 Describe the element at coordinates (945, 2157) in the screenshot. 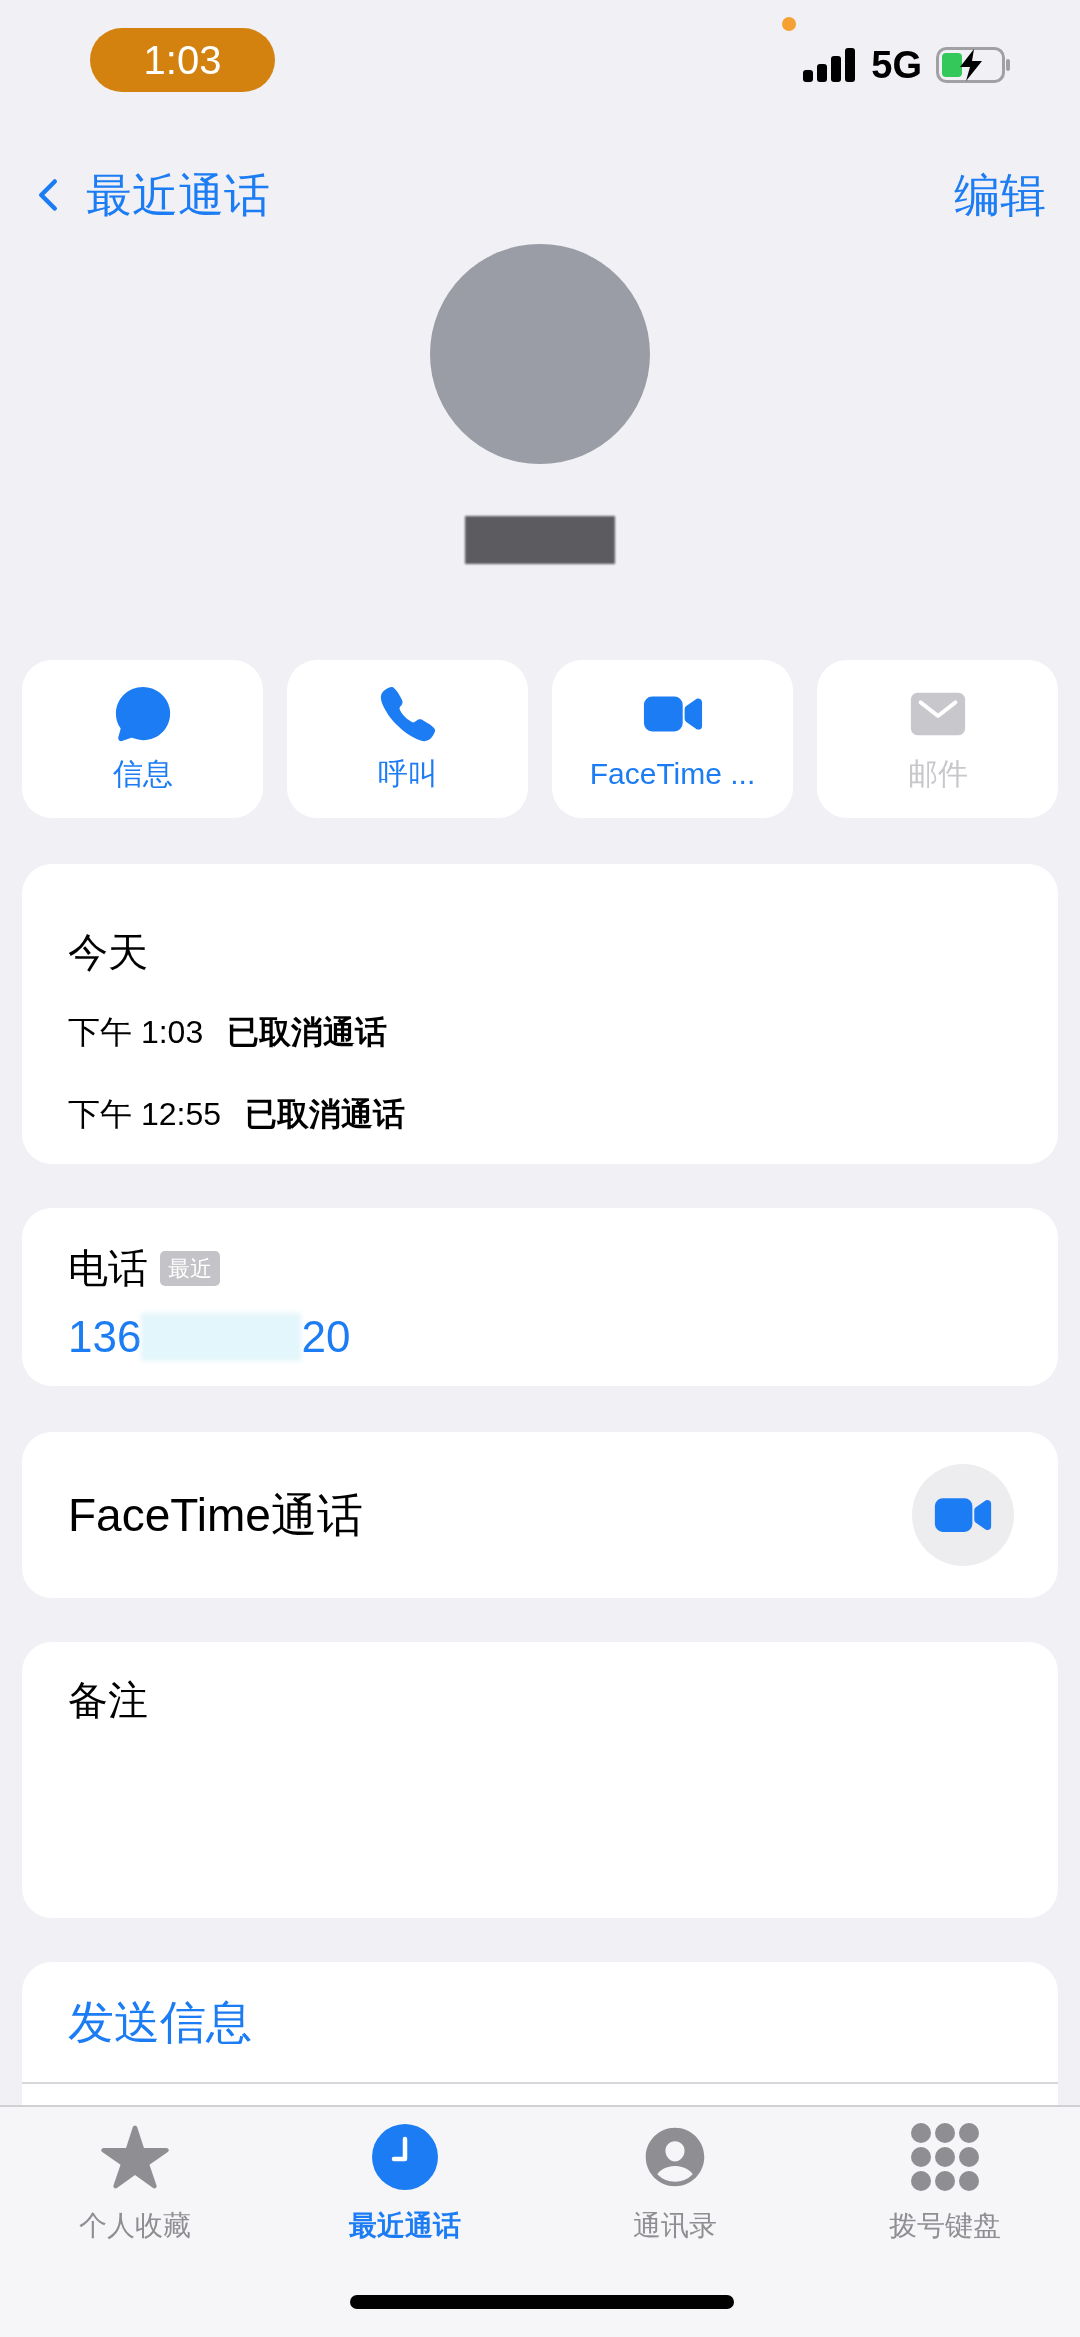

I see `keypad-icon` at that location.